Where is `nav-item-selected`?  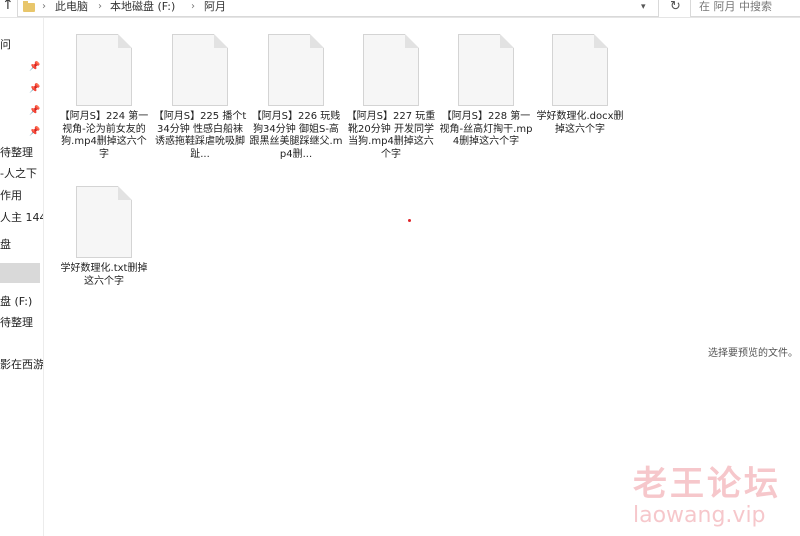
nav-item-selected is located at coordinates (20, 273).